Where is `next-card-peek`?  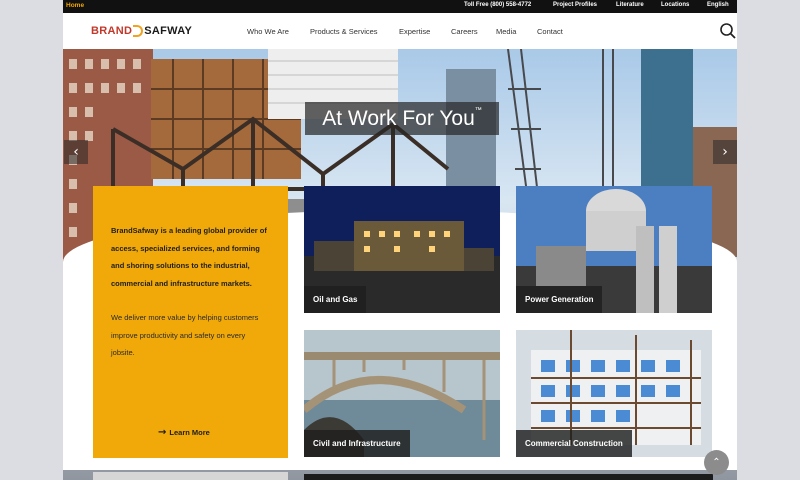
next-card-peek is located at coordinates (190, 476).